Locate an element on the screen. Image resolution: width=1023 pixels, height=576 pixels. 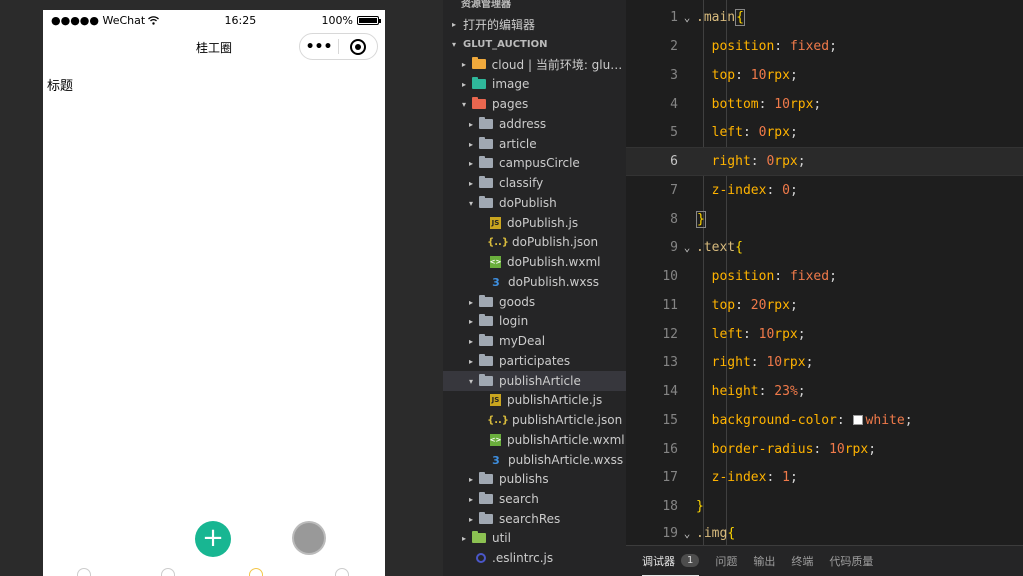
code-line-current: 6 right: 0rpx; is located at coordinates (824, 161).